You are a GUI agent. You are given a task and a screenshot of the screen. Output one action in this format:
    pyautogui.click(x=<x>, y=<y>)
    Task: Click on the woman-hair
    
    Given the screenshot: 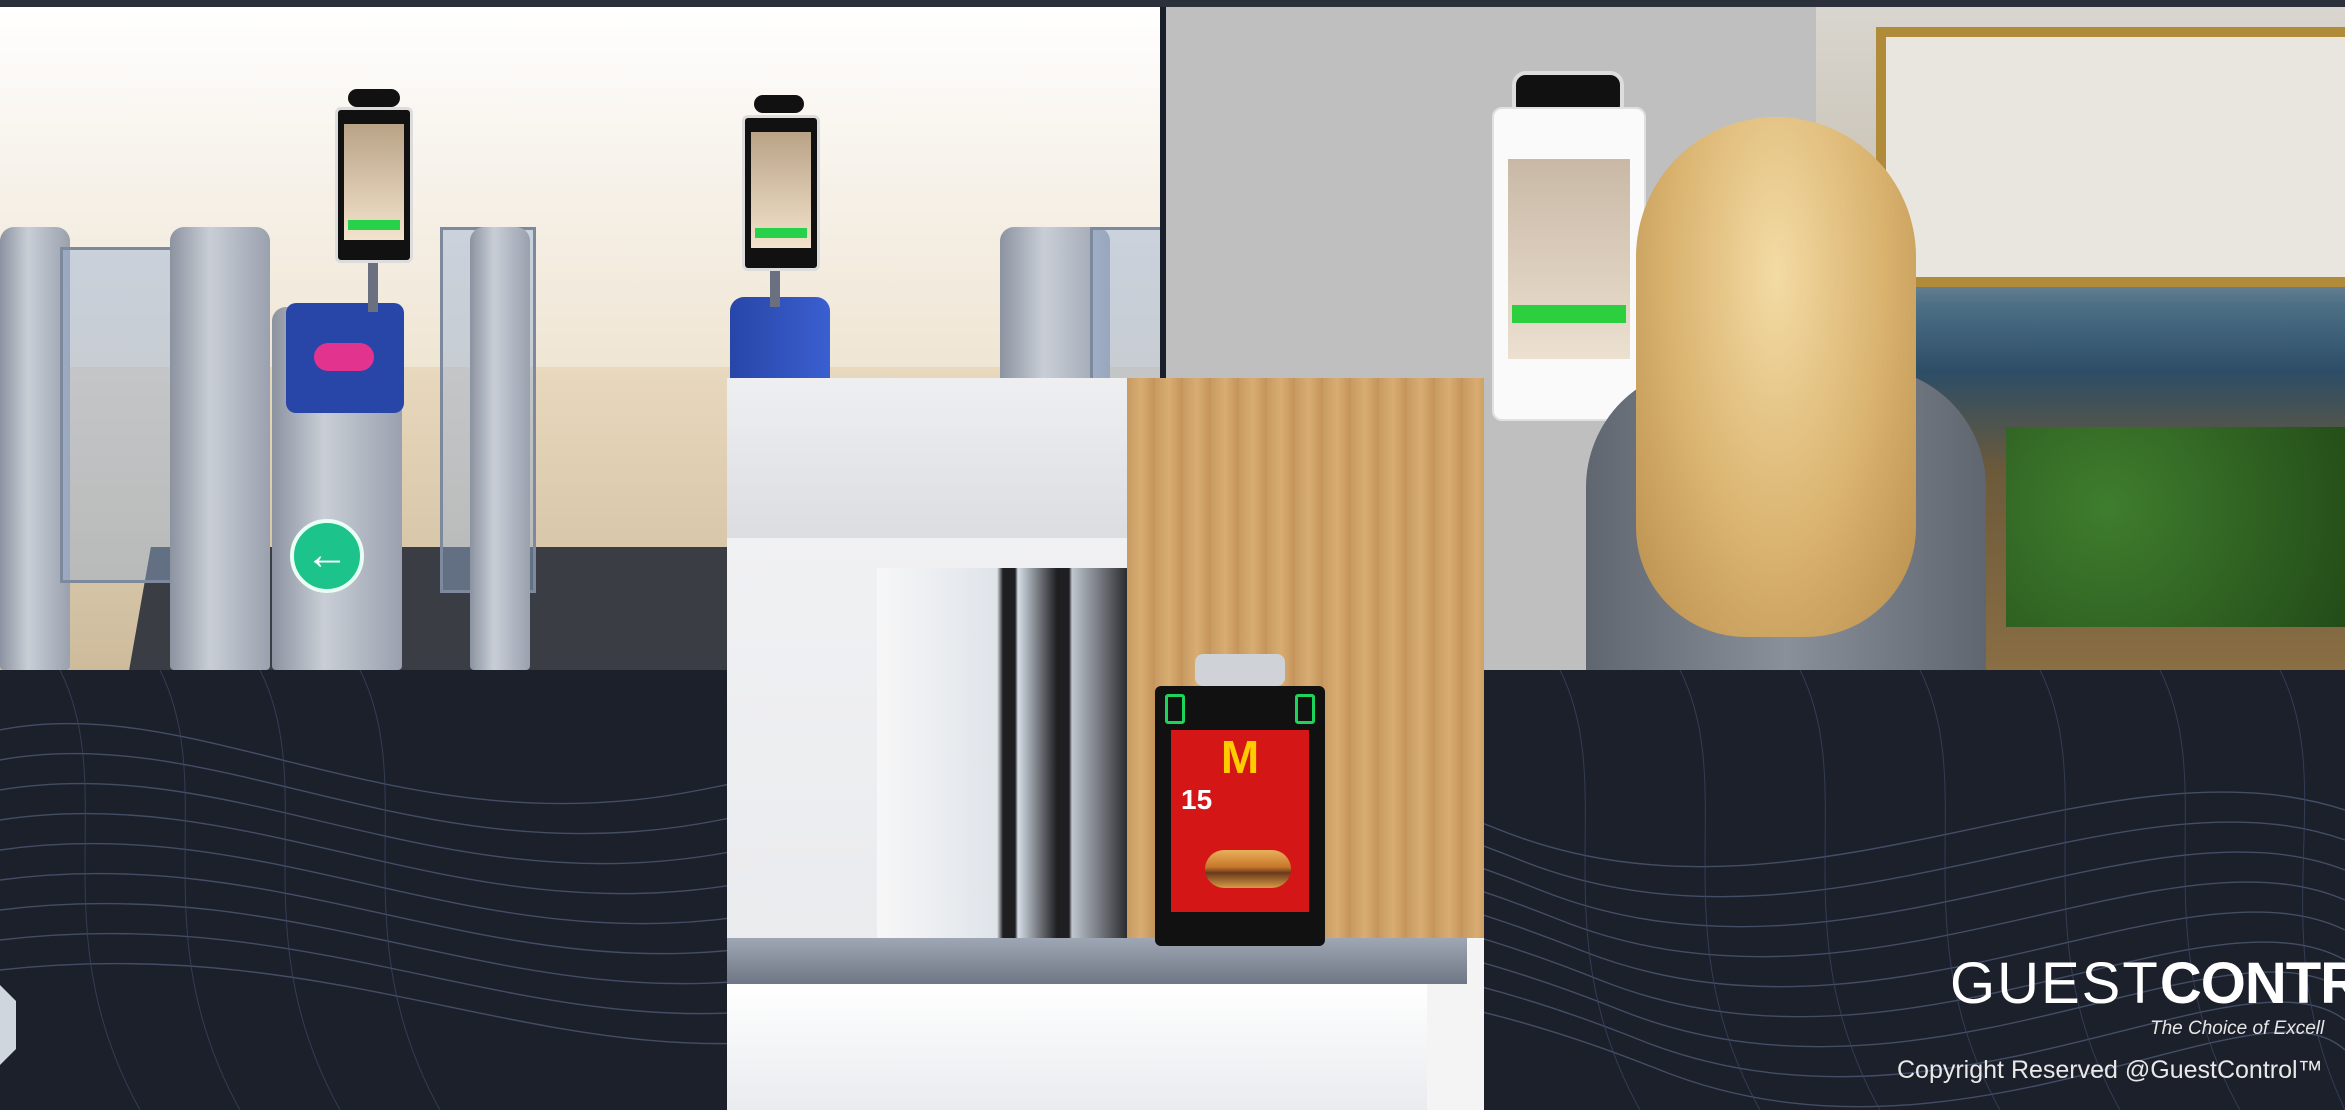 What is the action you would take?
    pyautogui.click(x=1776, y=377)
    